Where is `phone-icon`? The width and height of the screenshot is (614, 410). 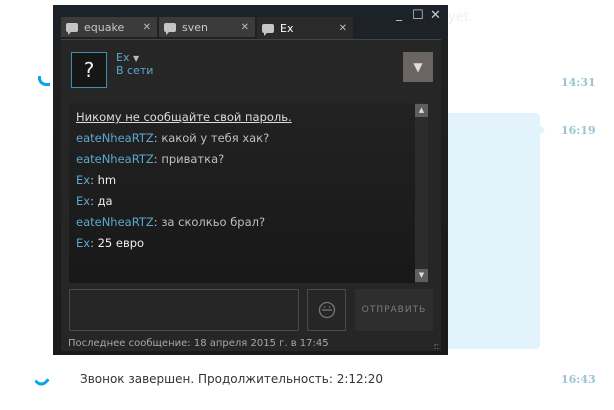
phone-icon is located at coordinates (44, 81).